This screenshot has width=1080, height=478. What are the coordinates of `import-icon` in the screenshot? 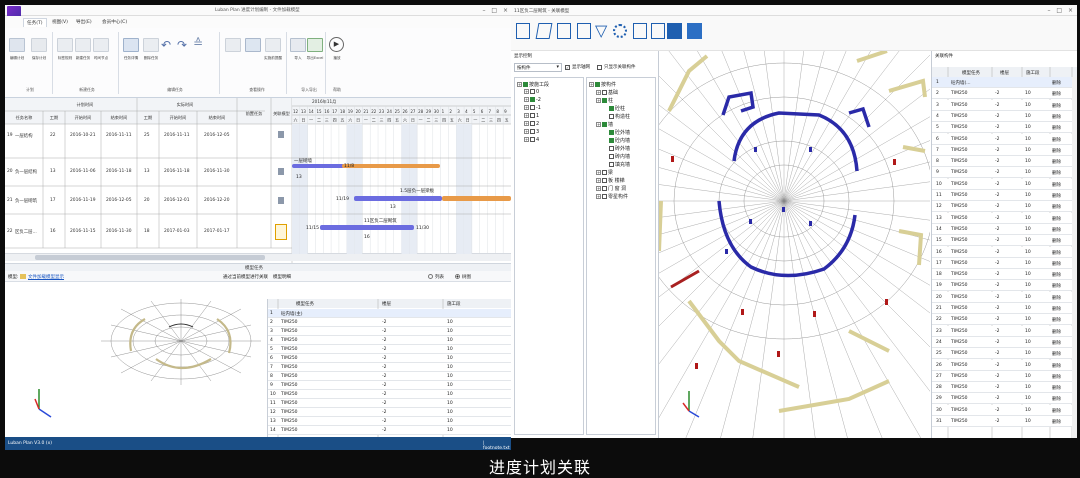 It's located at (298, 45).